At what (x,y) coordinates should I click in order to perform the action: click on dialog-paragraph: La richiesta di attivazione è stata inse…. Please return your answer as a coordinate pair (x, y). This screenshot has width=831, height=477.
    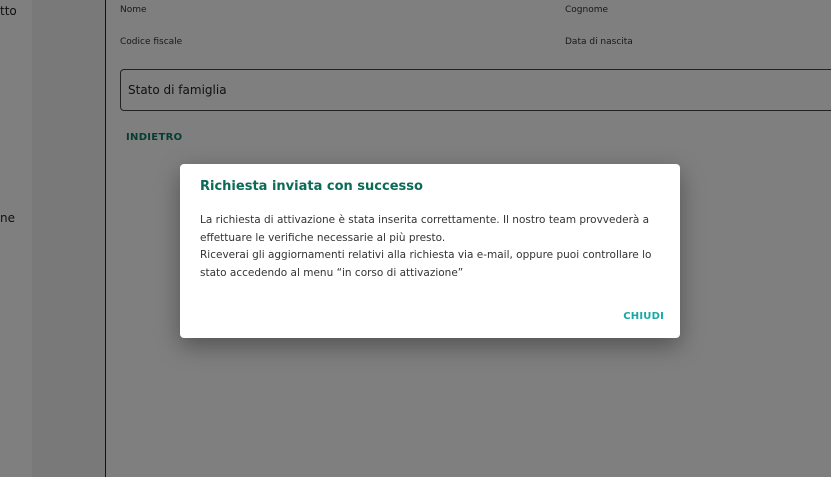
    Looking at the image, I should click on (425, 229).